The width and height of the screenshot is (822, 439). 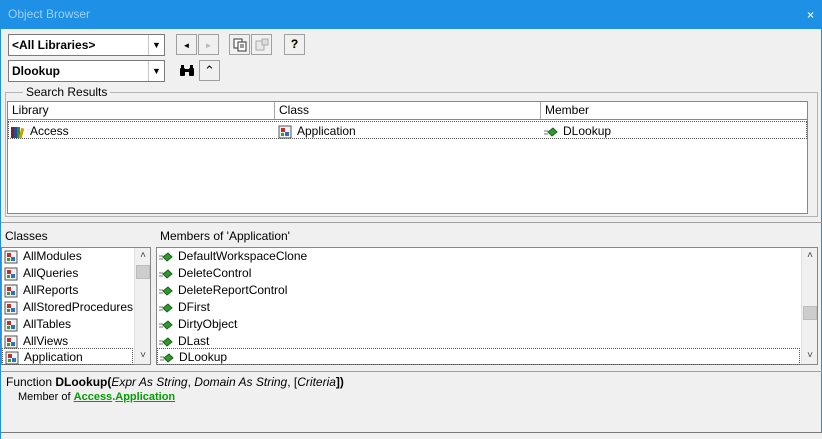 I want to click on view-definition-icon, so click(x=261, y=44).